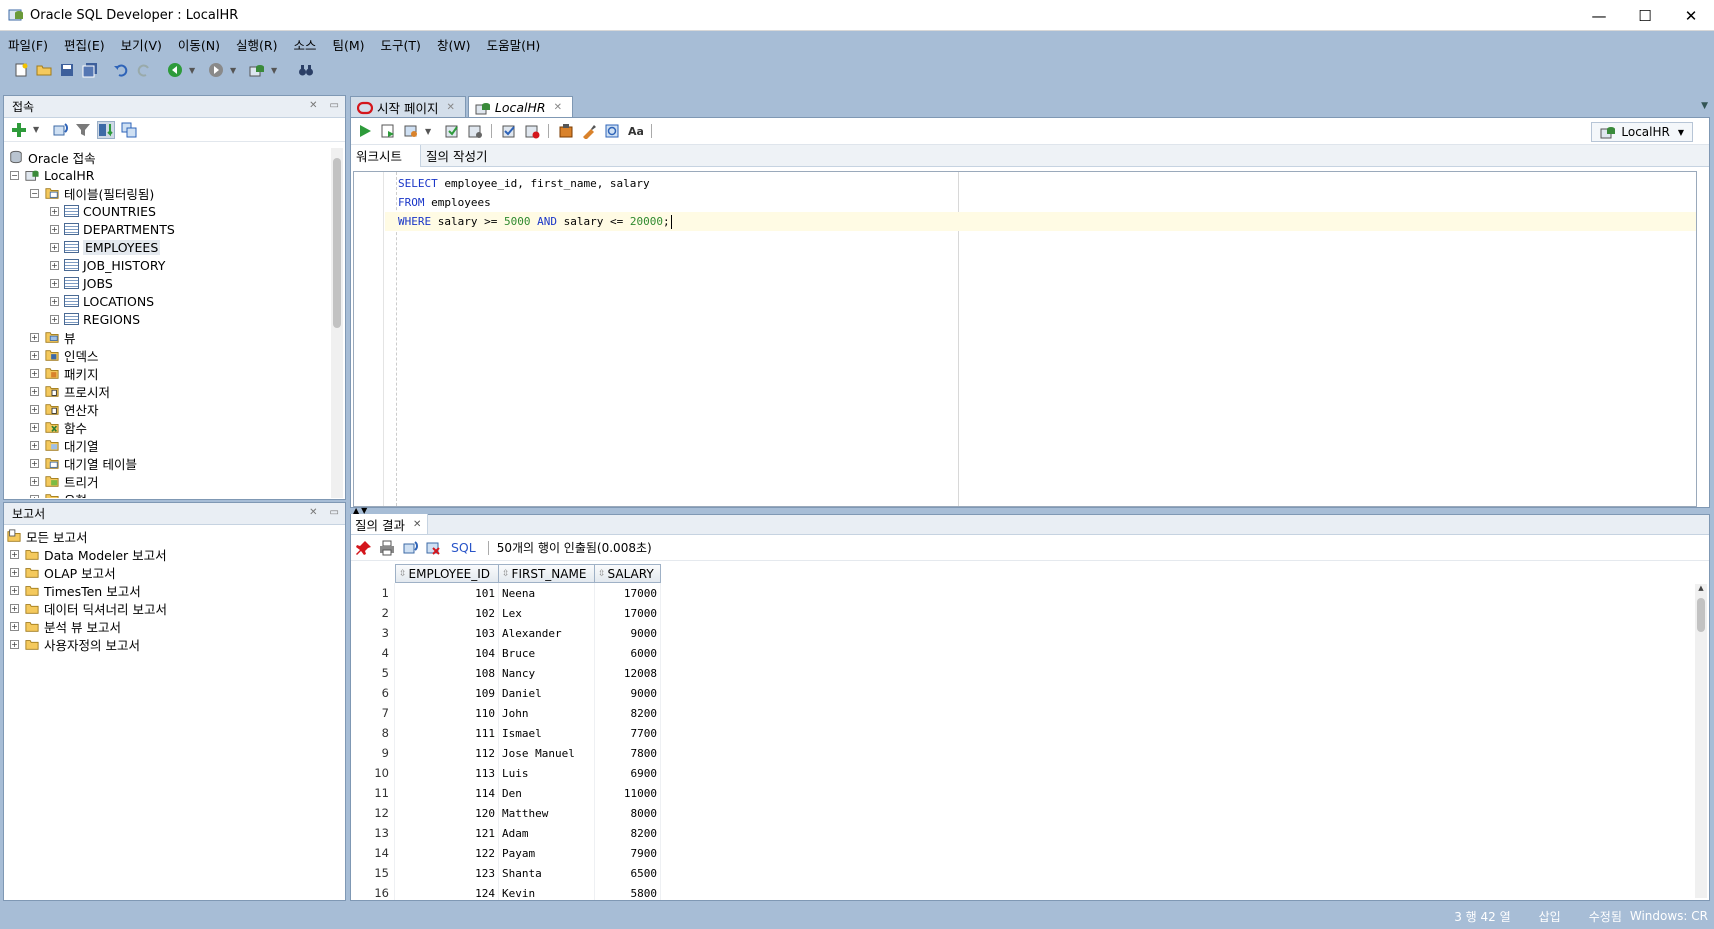  Describe the element at coordinates (1022, 753) in the screenshot. I see `table-row: 9 112 Jose Manuel 7800` at that location.